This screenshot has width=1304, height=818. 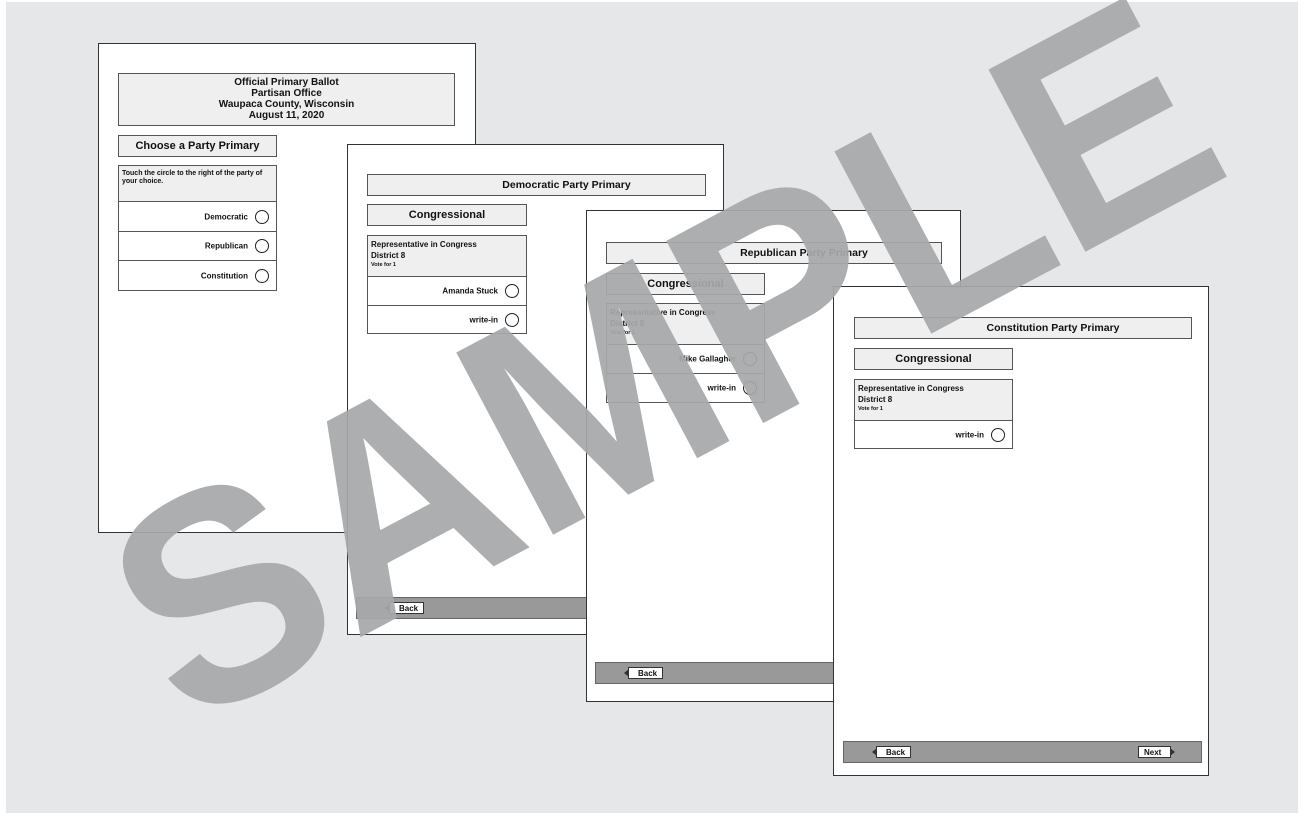 I want to click on choice-label: Democratic, so click(x=226, y=216).